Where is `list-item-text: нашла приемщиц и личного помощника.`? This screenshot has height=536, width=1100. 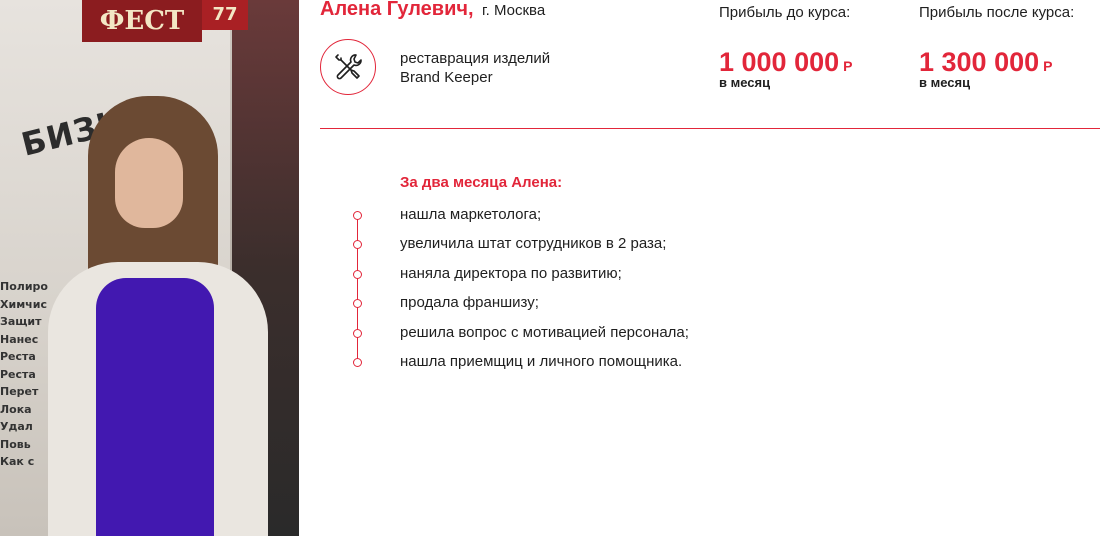
list-item-text: нашла приемщиц и личного помощника. is located at coordinates (541, 361).